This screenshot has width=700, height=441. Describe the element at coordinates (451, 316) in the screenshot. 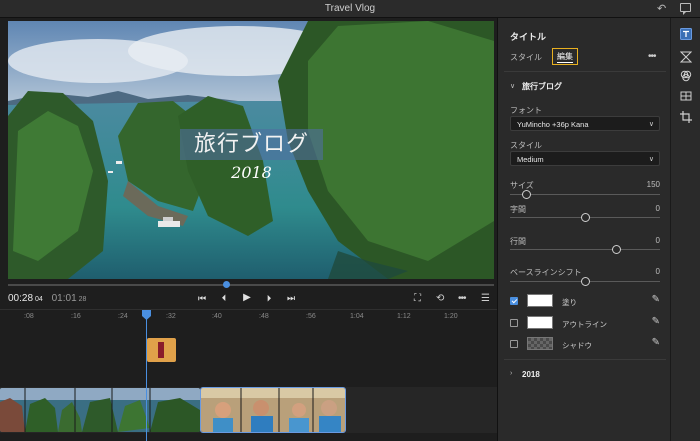

I see `ruler-tick: 1:20` at that location.